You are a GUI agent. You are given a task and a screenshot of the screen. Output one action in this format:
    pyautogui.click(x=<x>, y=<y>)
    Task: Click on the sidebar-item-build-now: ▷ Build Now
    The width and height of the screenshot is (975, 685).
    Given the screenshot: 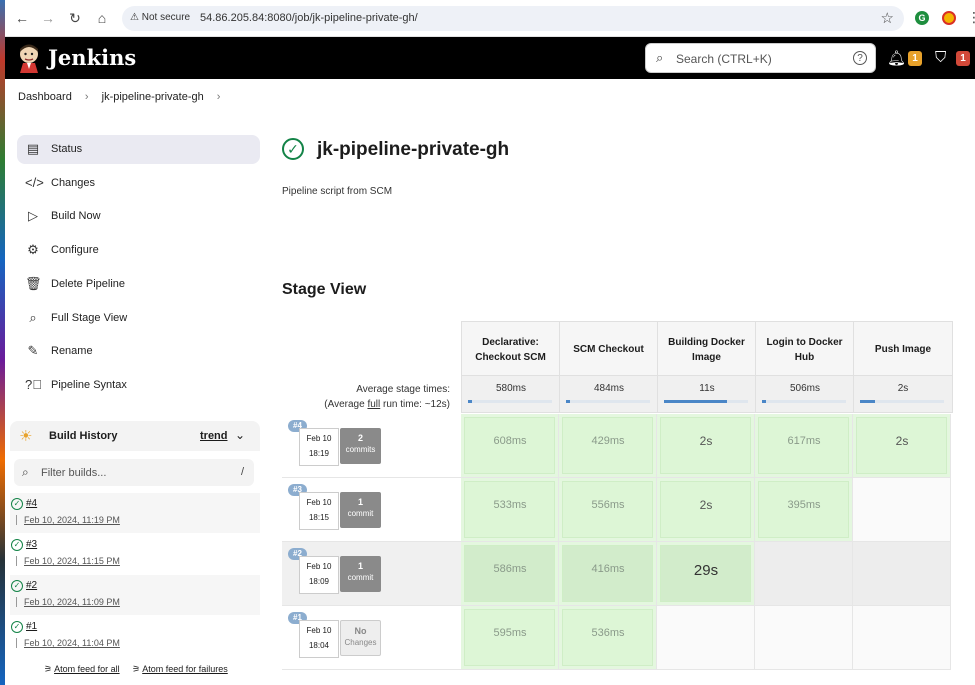 What is the action you would take?
    pyautogui.click(x=138, y=216)
    